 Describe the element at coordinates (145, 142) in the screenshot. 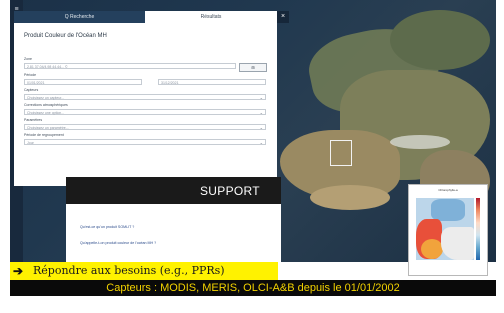

I see `grouping-select: Jour ⌄` at that location.